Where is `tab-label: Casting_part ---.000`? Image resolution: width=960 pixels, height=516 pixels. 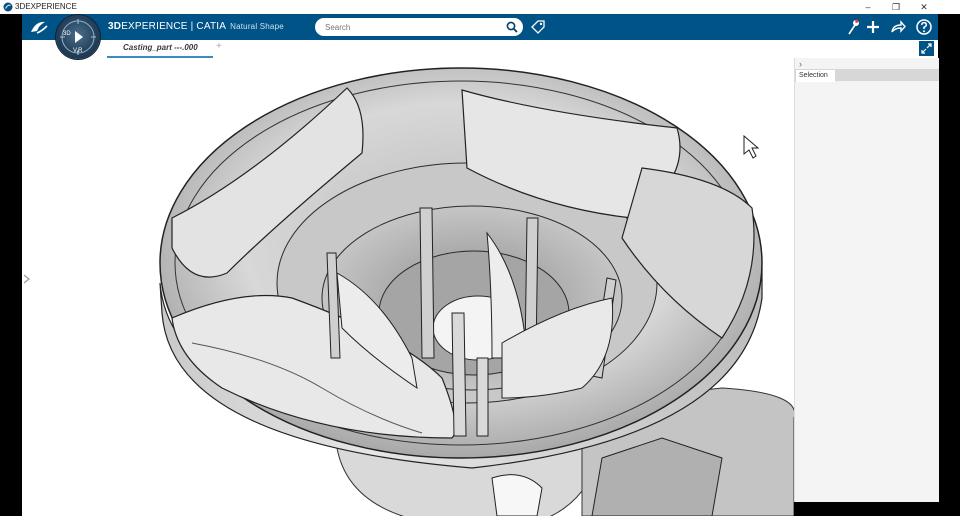
tab-label: Casting_part ---.000 is located at coordinates (160, 47).